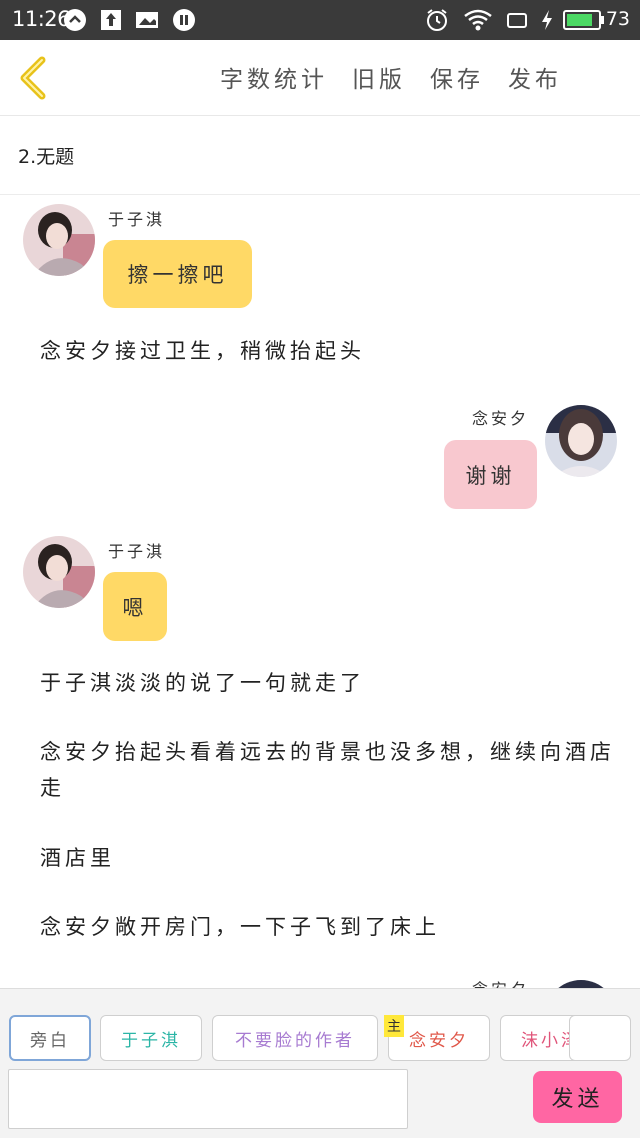 This screenshot has height=1138, width=640. I want to click on role-chip: 不要脸的作者, so click(295, 1038).